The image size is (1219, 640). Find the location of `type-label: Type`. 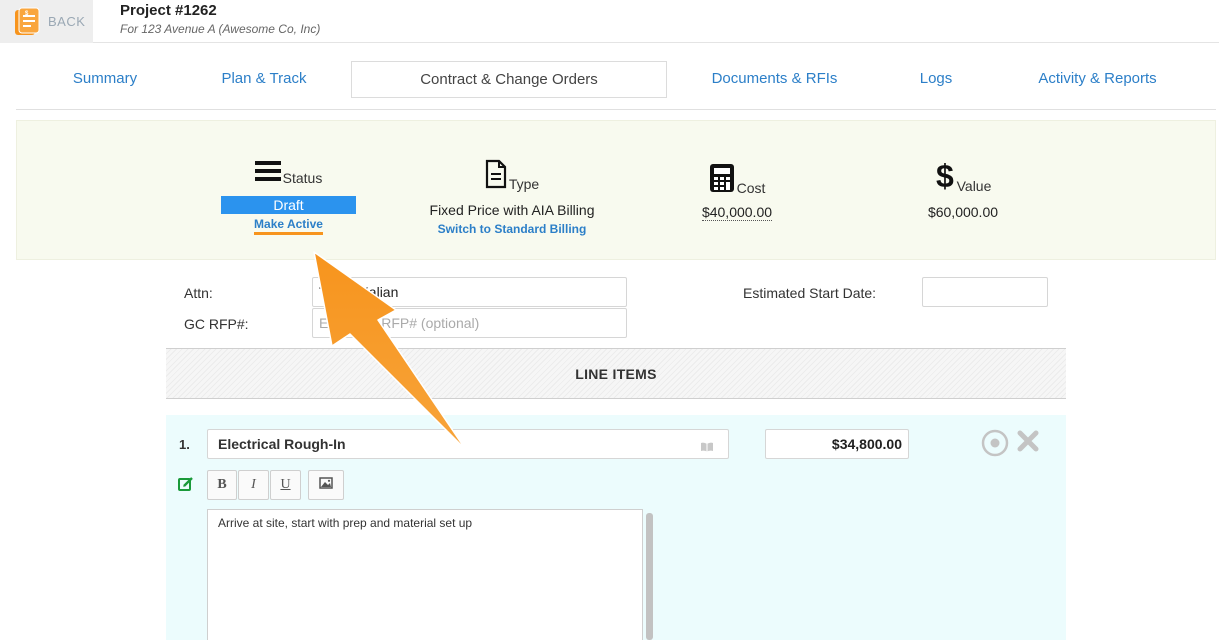

type-label: Type is located at coordinates (524, 184).